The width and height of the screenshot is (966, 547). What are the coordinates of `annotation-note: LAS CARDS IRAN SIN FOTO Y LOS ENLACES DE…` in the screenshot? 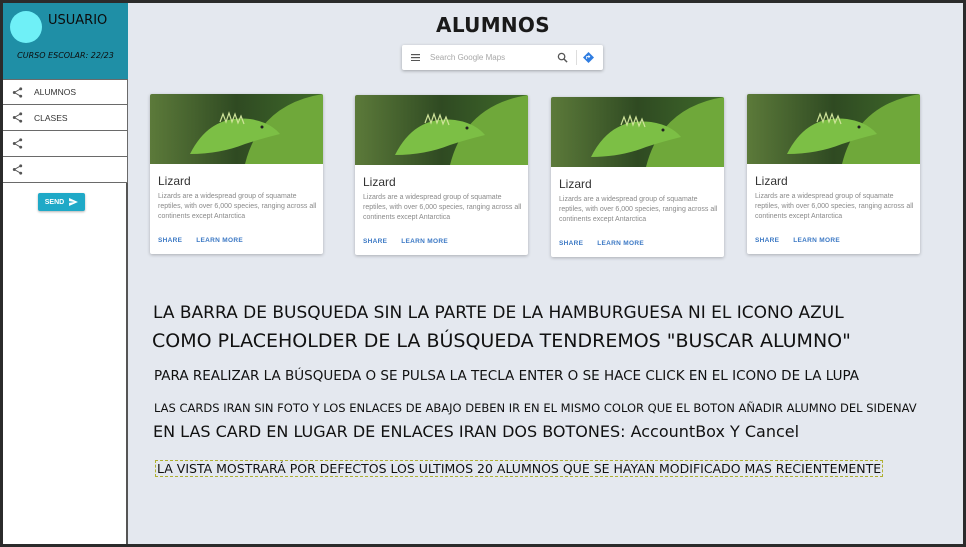 It's located at (535, 408).